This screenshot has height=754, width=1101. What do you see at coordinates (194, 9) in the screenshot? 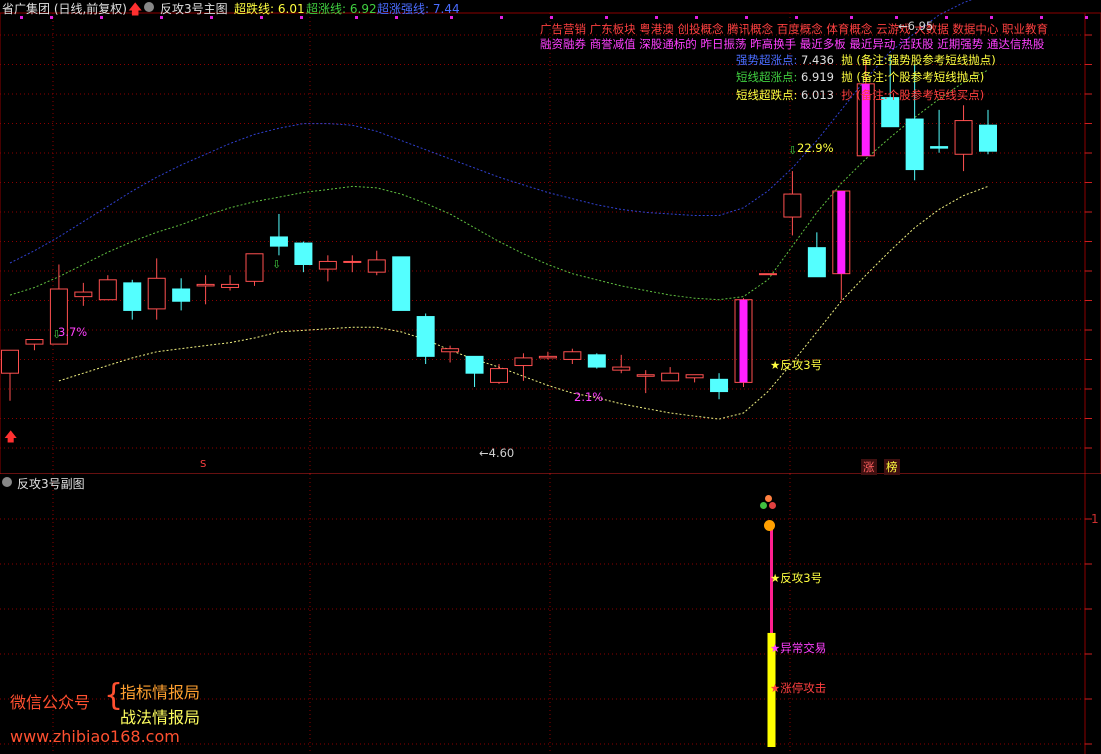
I see `indicator-title: 反攻3号主图` at bounding box center [194, 9].